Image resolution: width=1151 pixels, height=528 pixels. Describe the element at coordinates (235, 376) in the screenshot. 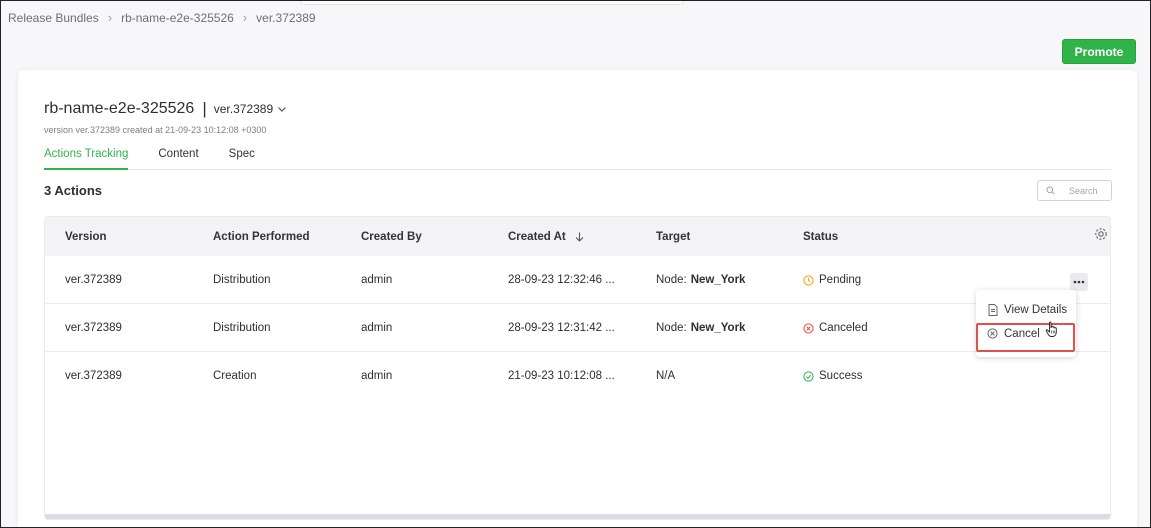

I see `cell-action: Creation` at that location.